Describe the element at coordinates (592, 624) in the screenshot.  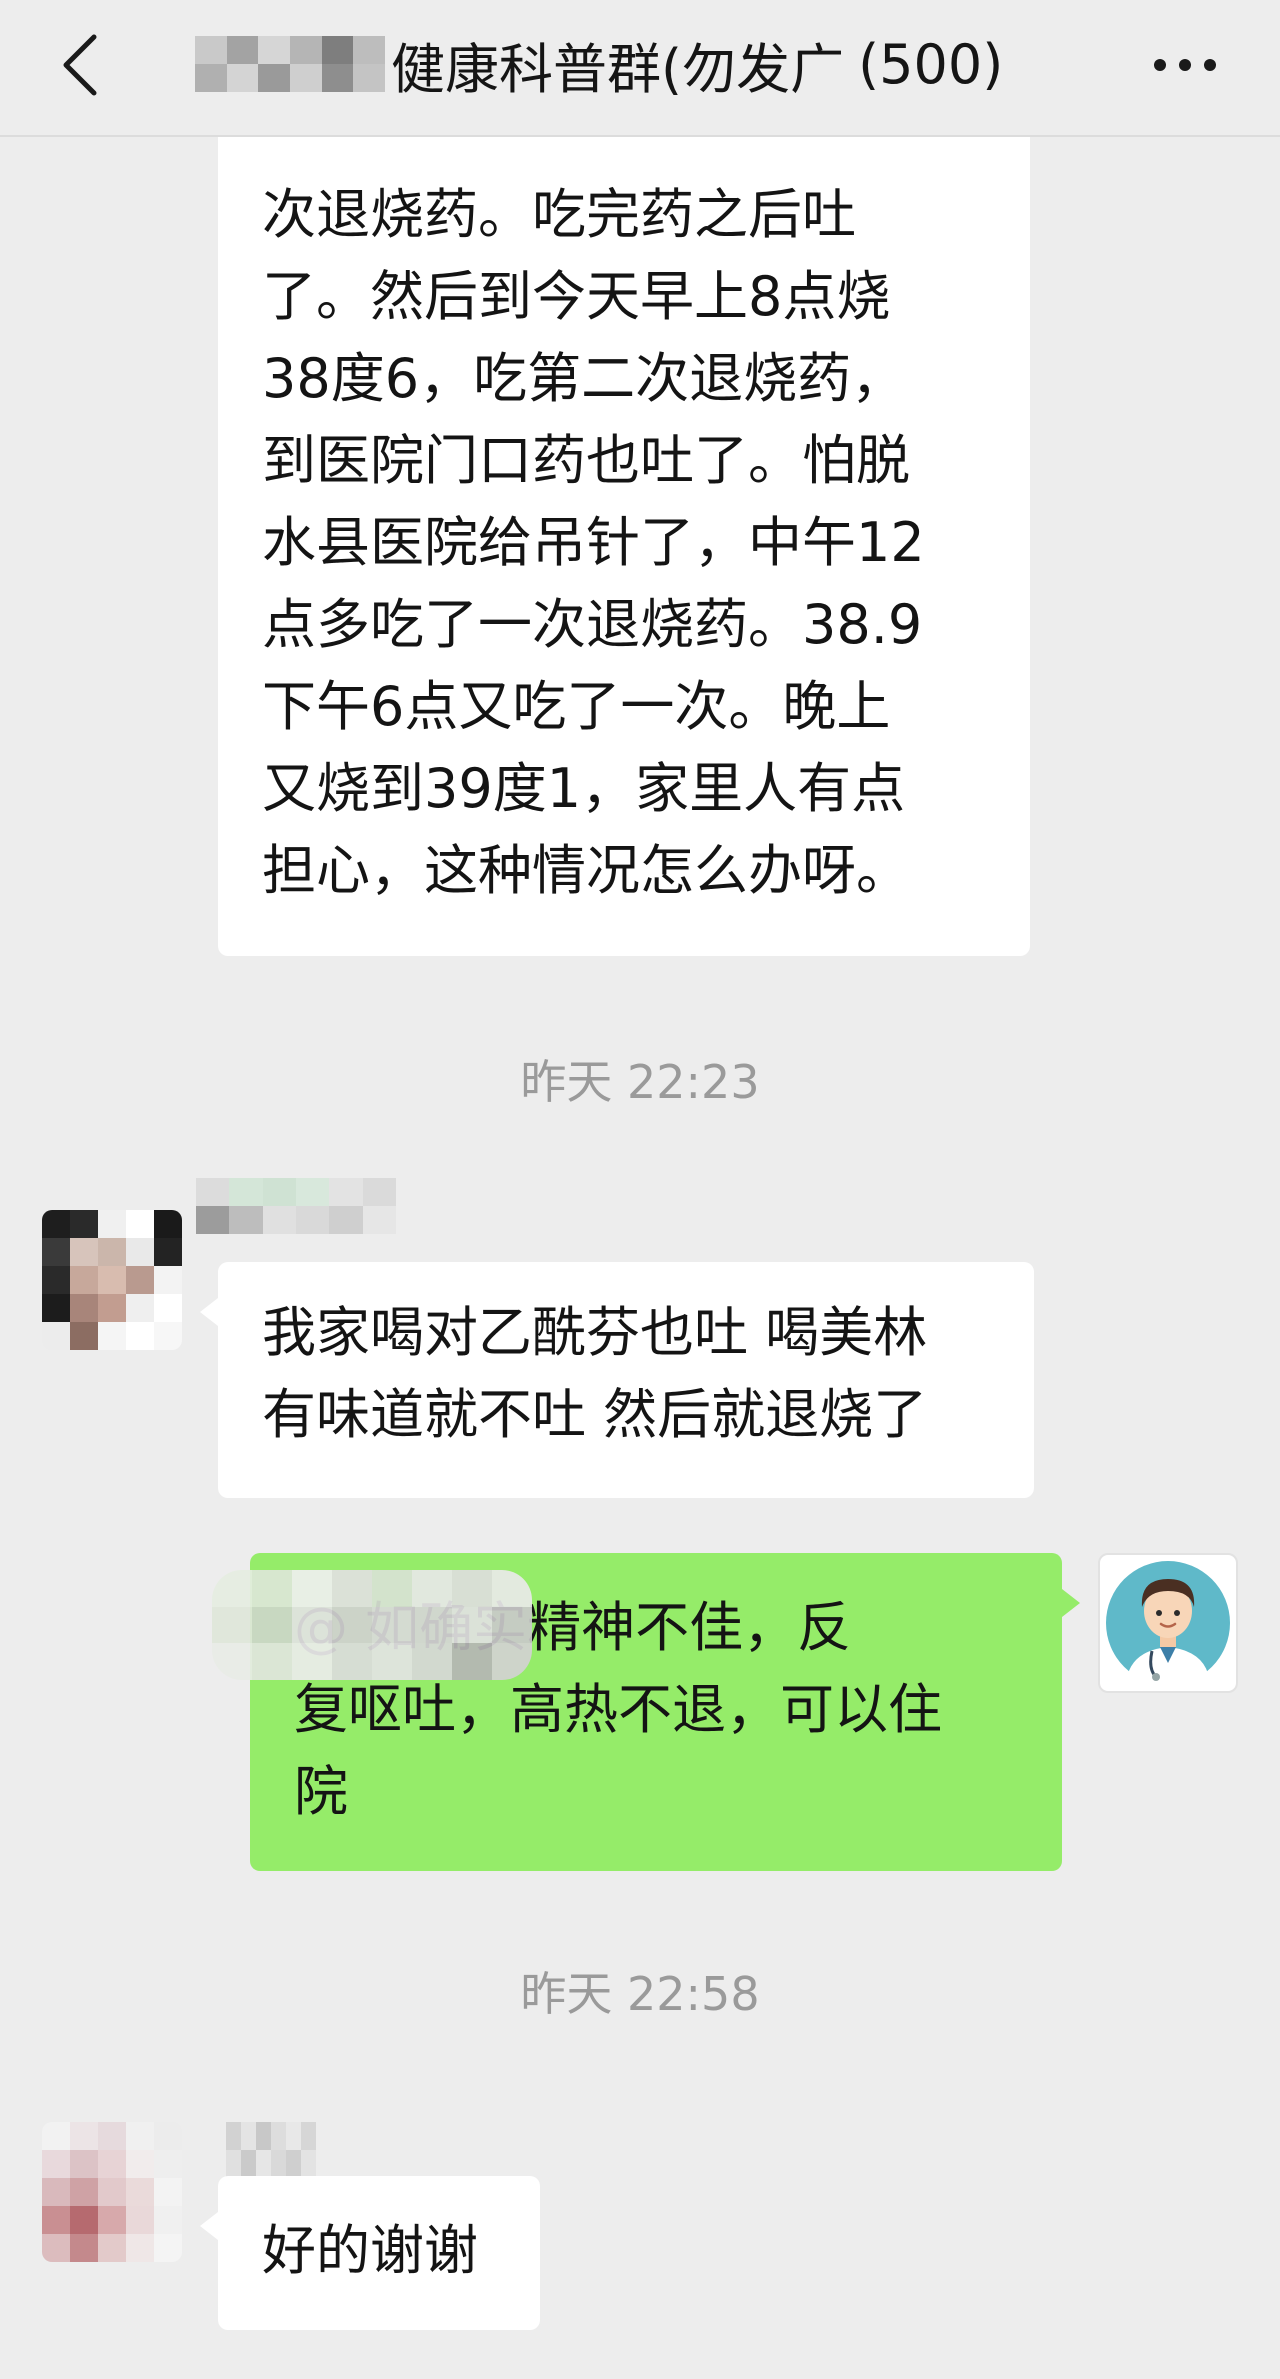
I see `message-line: 点多吃了一次退烧药。38.9` at that location.